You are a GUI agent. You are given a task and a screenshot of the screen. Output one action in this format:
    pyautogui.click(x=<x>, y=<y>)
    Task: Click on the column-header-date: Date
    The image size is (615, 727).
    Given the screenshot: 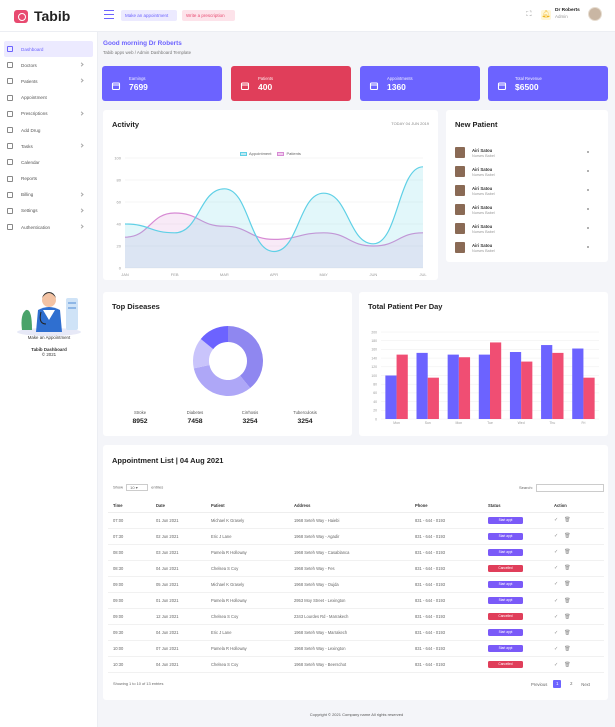 What is the action you would take?
    pyautogui.click(x=178, y=506)
    